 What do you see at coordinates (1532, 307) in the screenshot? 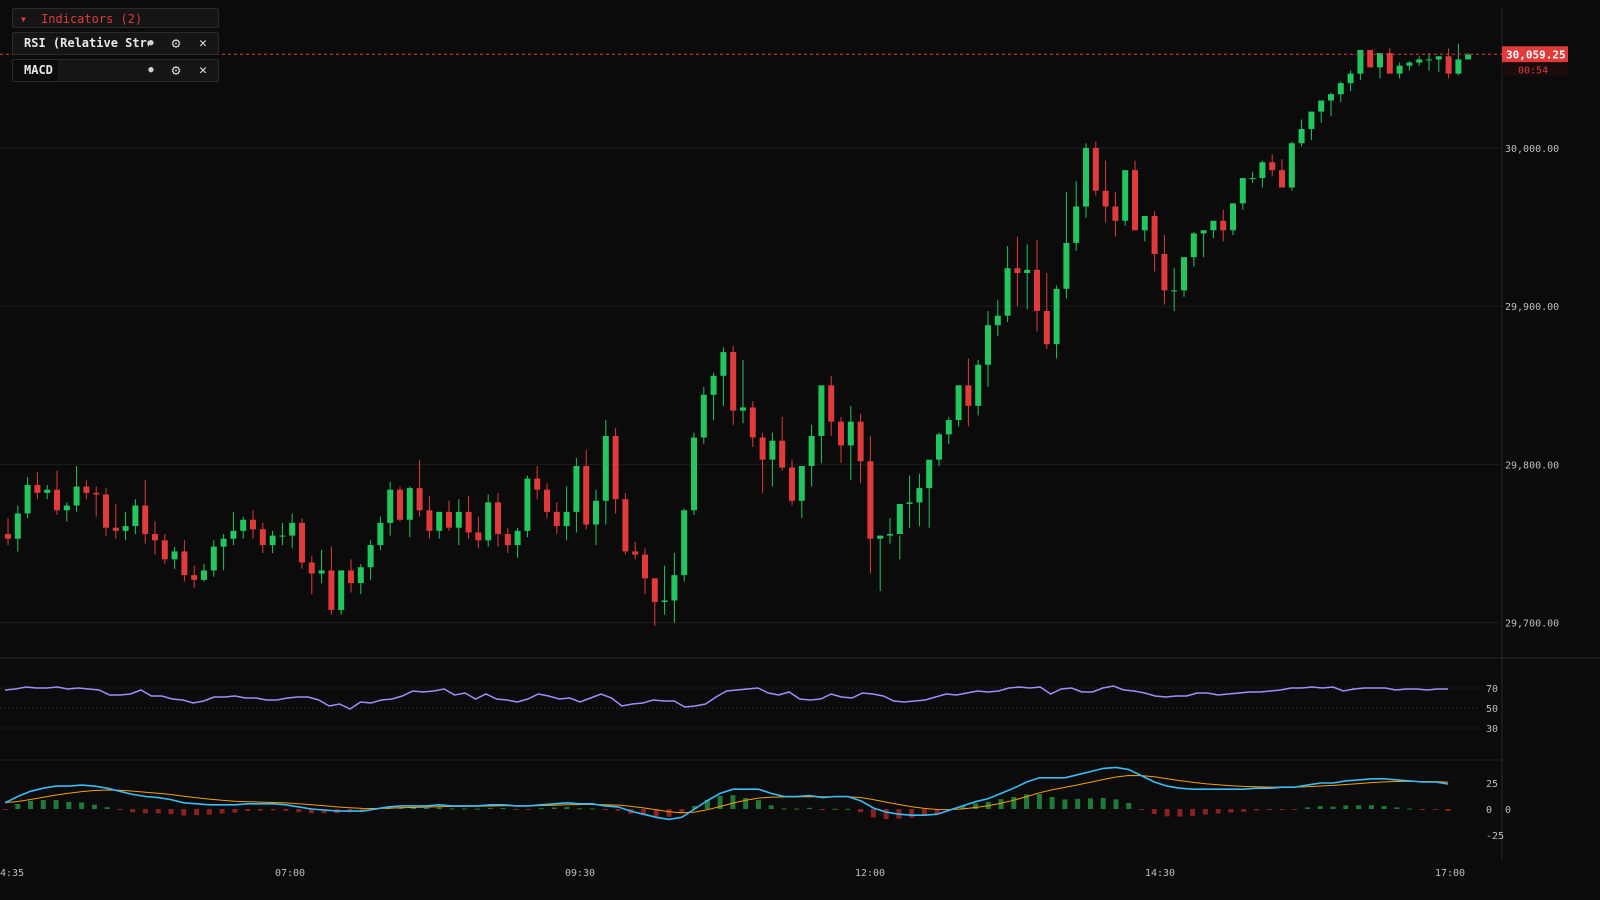
I see `price-tick-label: 29,900.00` at bounding box center [1532, 307].